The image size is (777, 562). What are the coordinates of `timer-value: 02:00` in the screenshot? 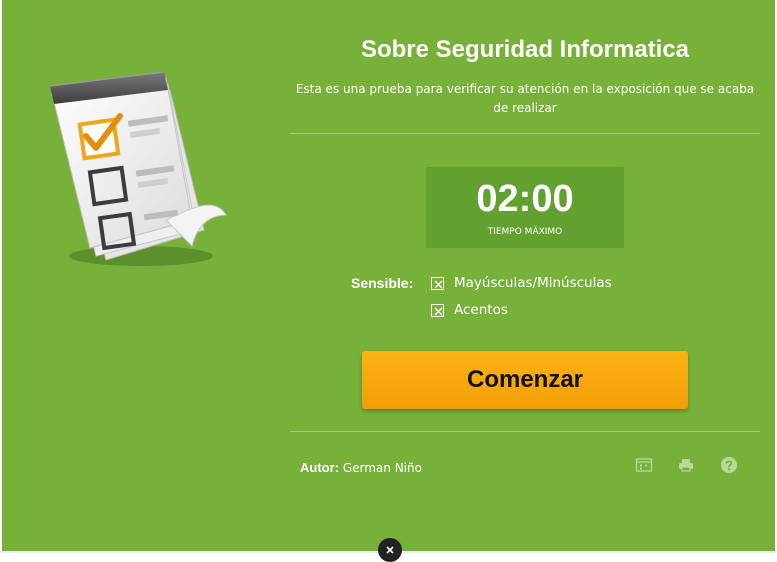 It's located at (525, 199).